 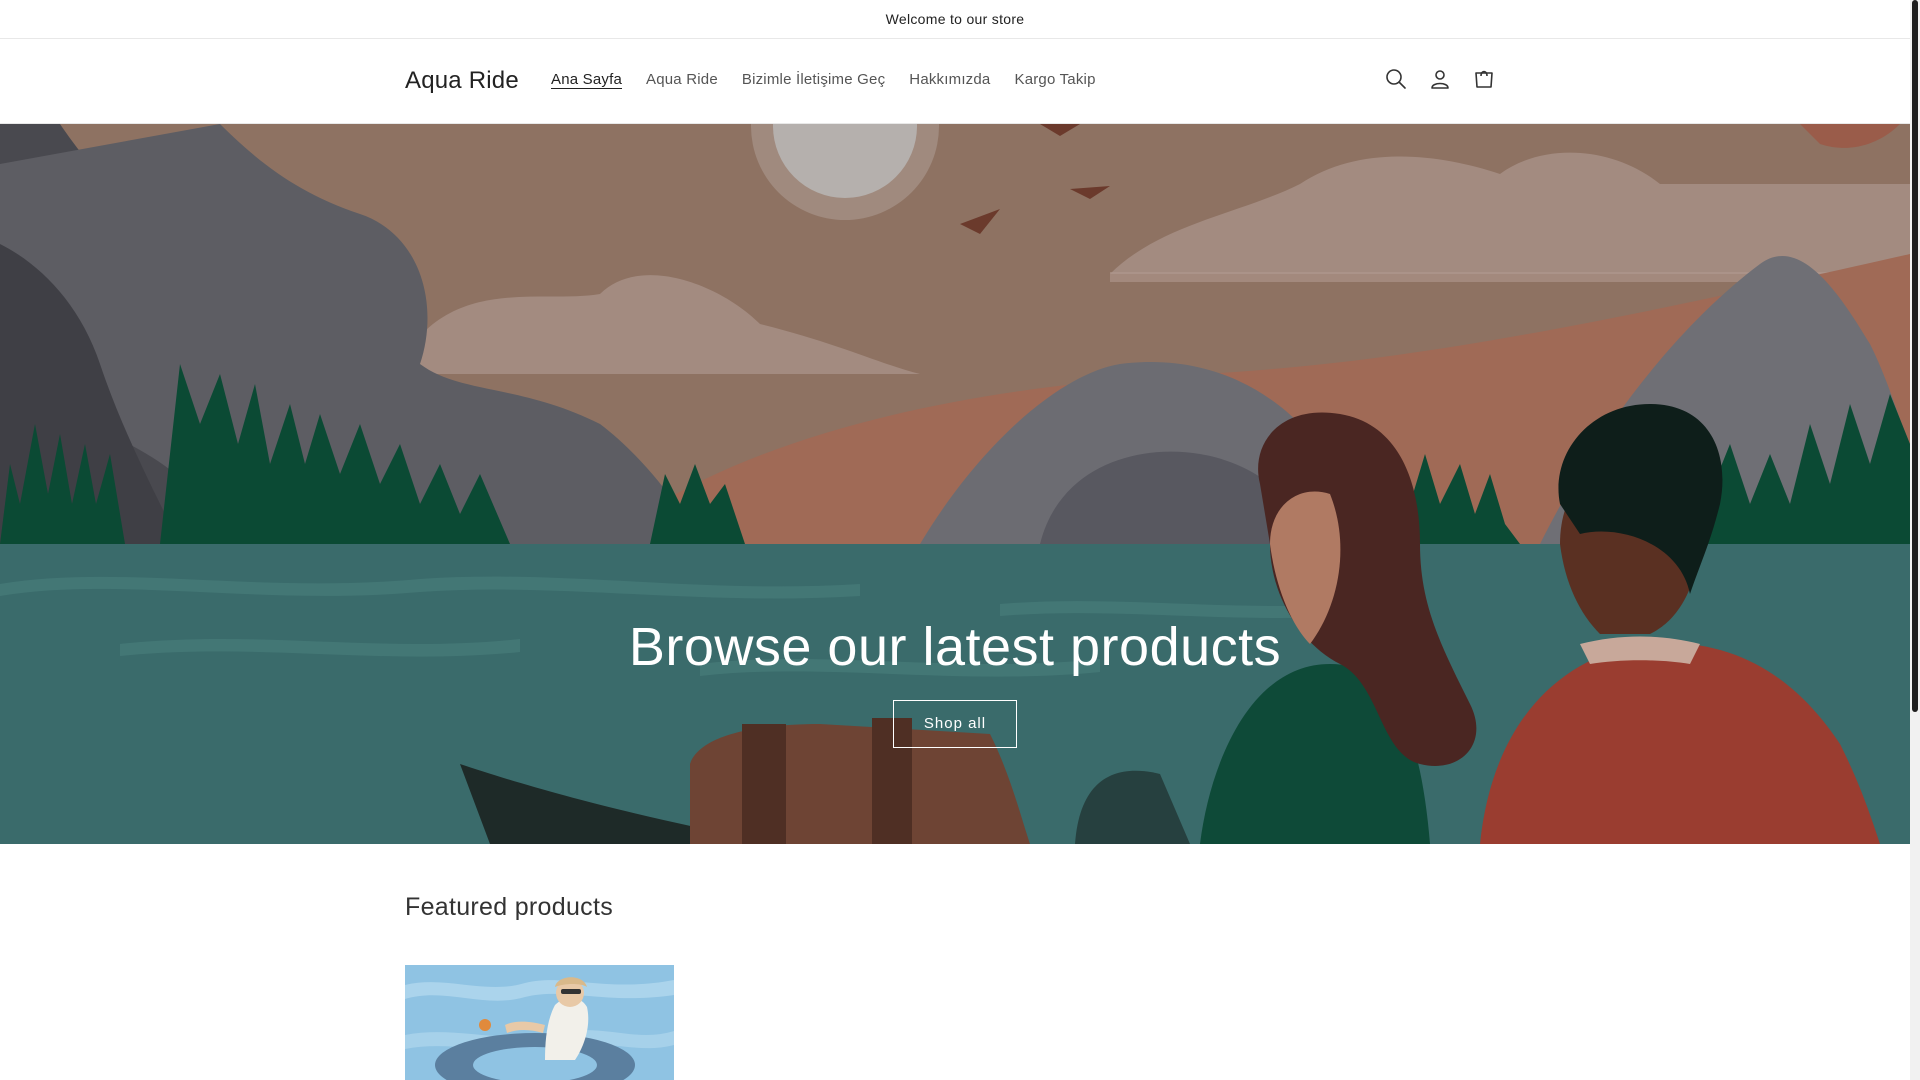 What do you see at coordinates (949, 79) in the screenshot?
I see `nav-item-about: Hakkımızda` at bounding box center [949, 79].